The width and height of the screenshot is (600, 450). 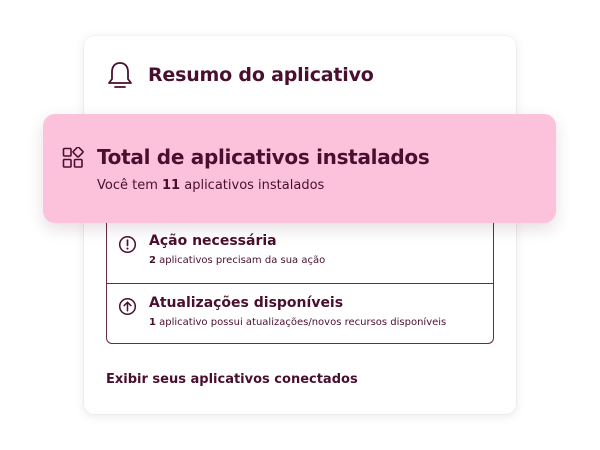 I want to click on installed-count: 11, so click(x=171, y=185).